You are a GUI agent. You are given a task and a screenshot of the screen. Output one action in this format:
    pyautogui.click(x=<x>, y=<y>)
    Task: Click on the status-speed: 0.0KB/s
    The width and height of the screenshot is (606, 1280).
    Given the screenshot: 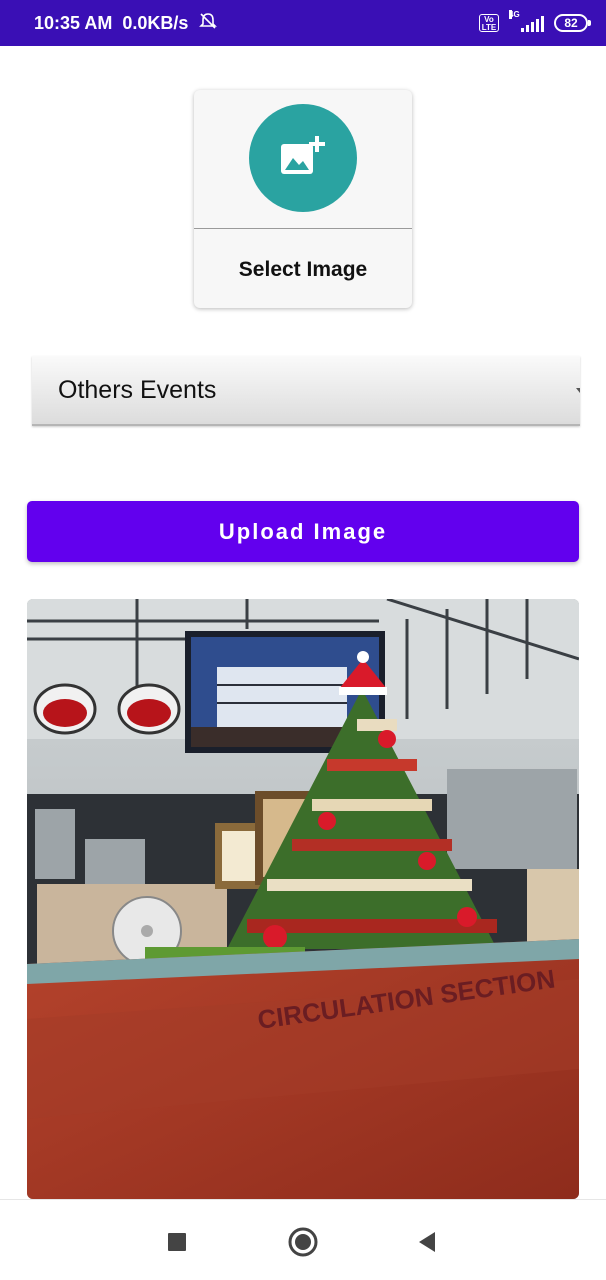 What is the action you would take?
    pyautogui.click(x=155, y=22)
    